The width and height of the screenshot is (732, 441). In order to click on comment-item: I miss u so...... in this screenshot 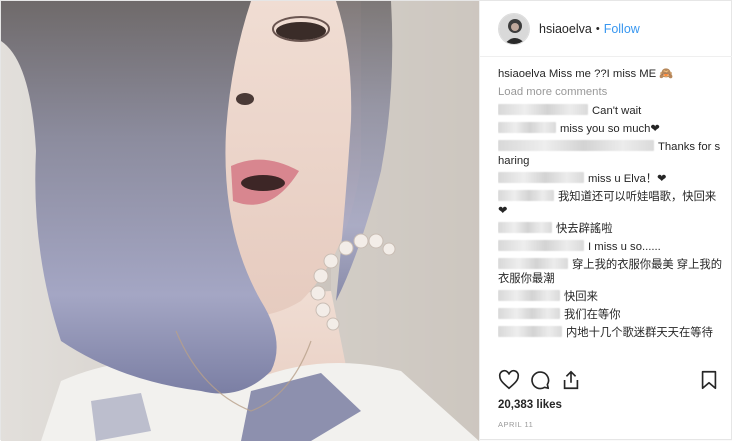, I will do `click(611, 247)`.